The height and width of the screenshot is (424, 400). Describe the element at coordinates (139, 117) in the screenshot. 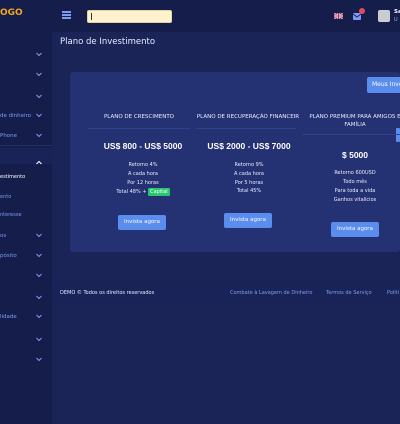

I see `plan-title: PLANO DE CRESCIMENTO` at that location.